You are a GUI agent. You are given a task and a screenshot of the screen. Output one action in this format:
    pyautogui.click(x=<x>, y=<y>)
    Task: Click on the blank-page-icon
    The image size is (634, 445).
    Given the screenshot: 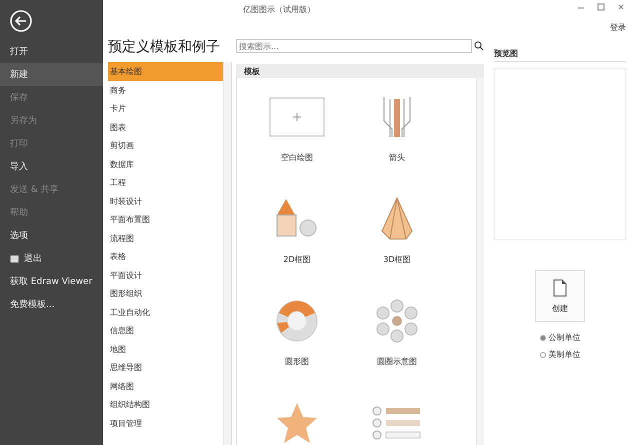 What is the action you would take?
    pyautogui.click(x=297, y=117)
    